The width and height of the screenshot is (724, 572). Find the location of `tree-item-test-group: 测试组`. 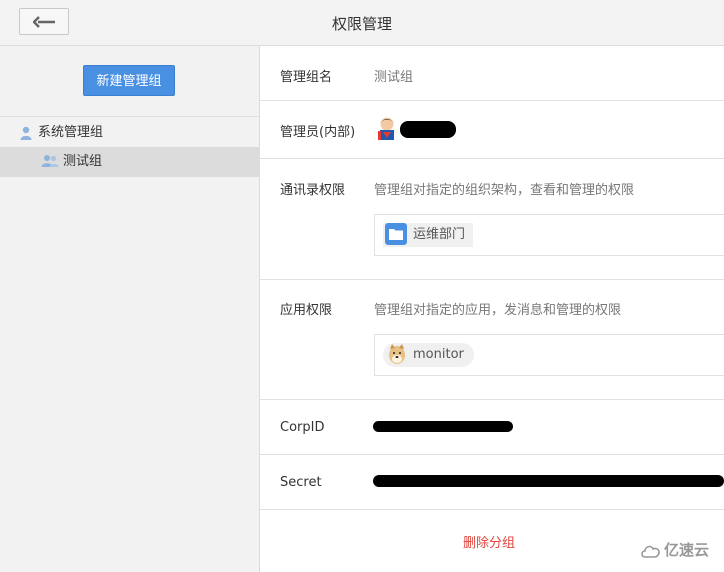

tree-item-test-group: 测试组 is located at coordinates (129, 162).